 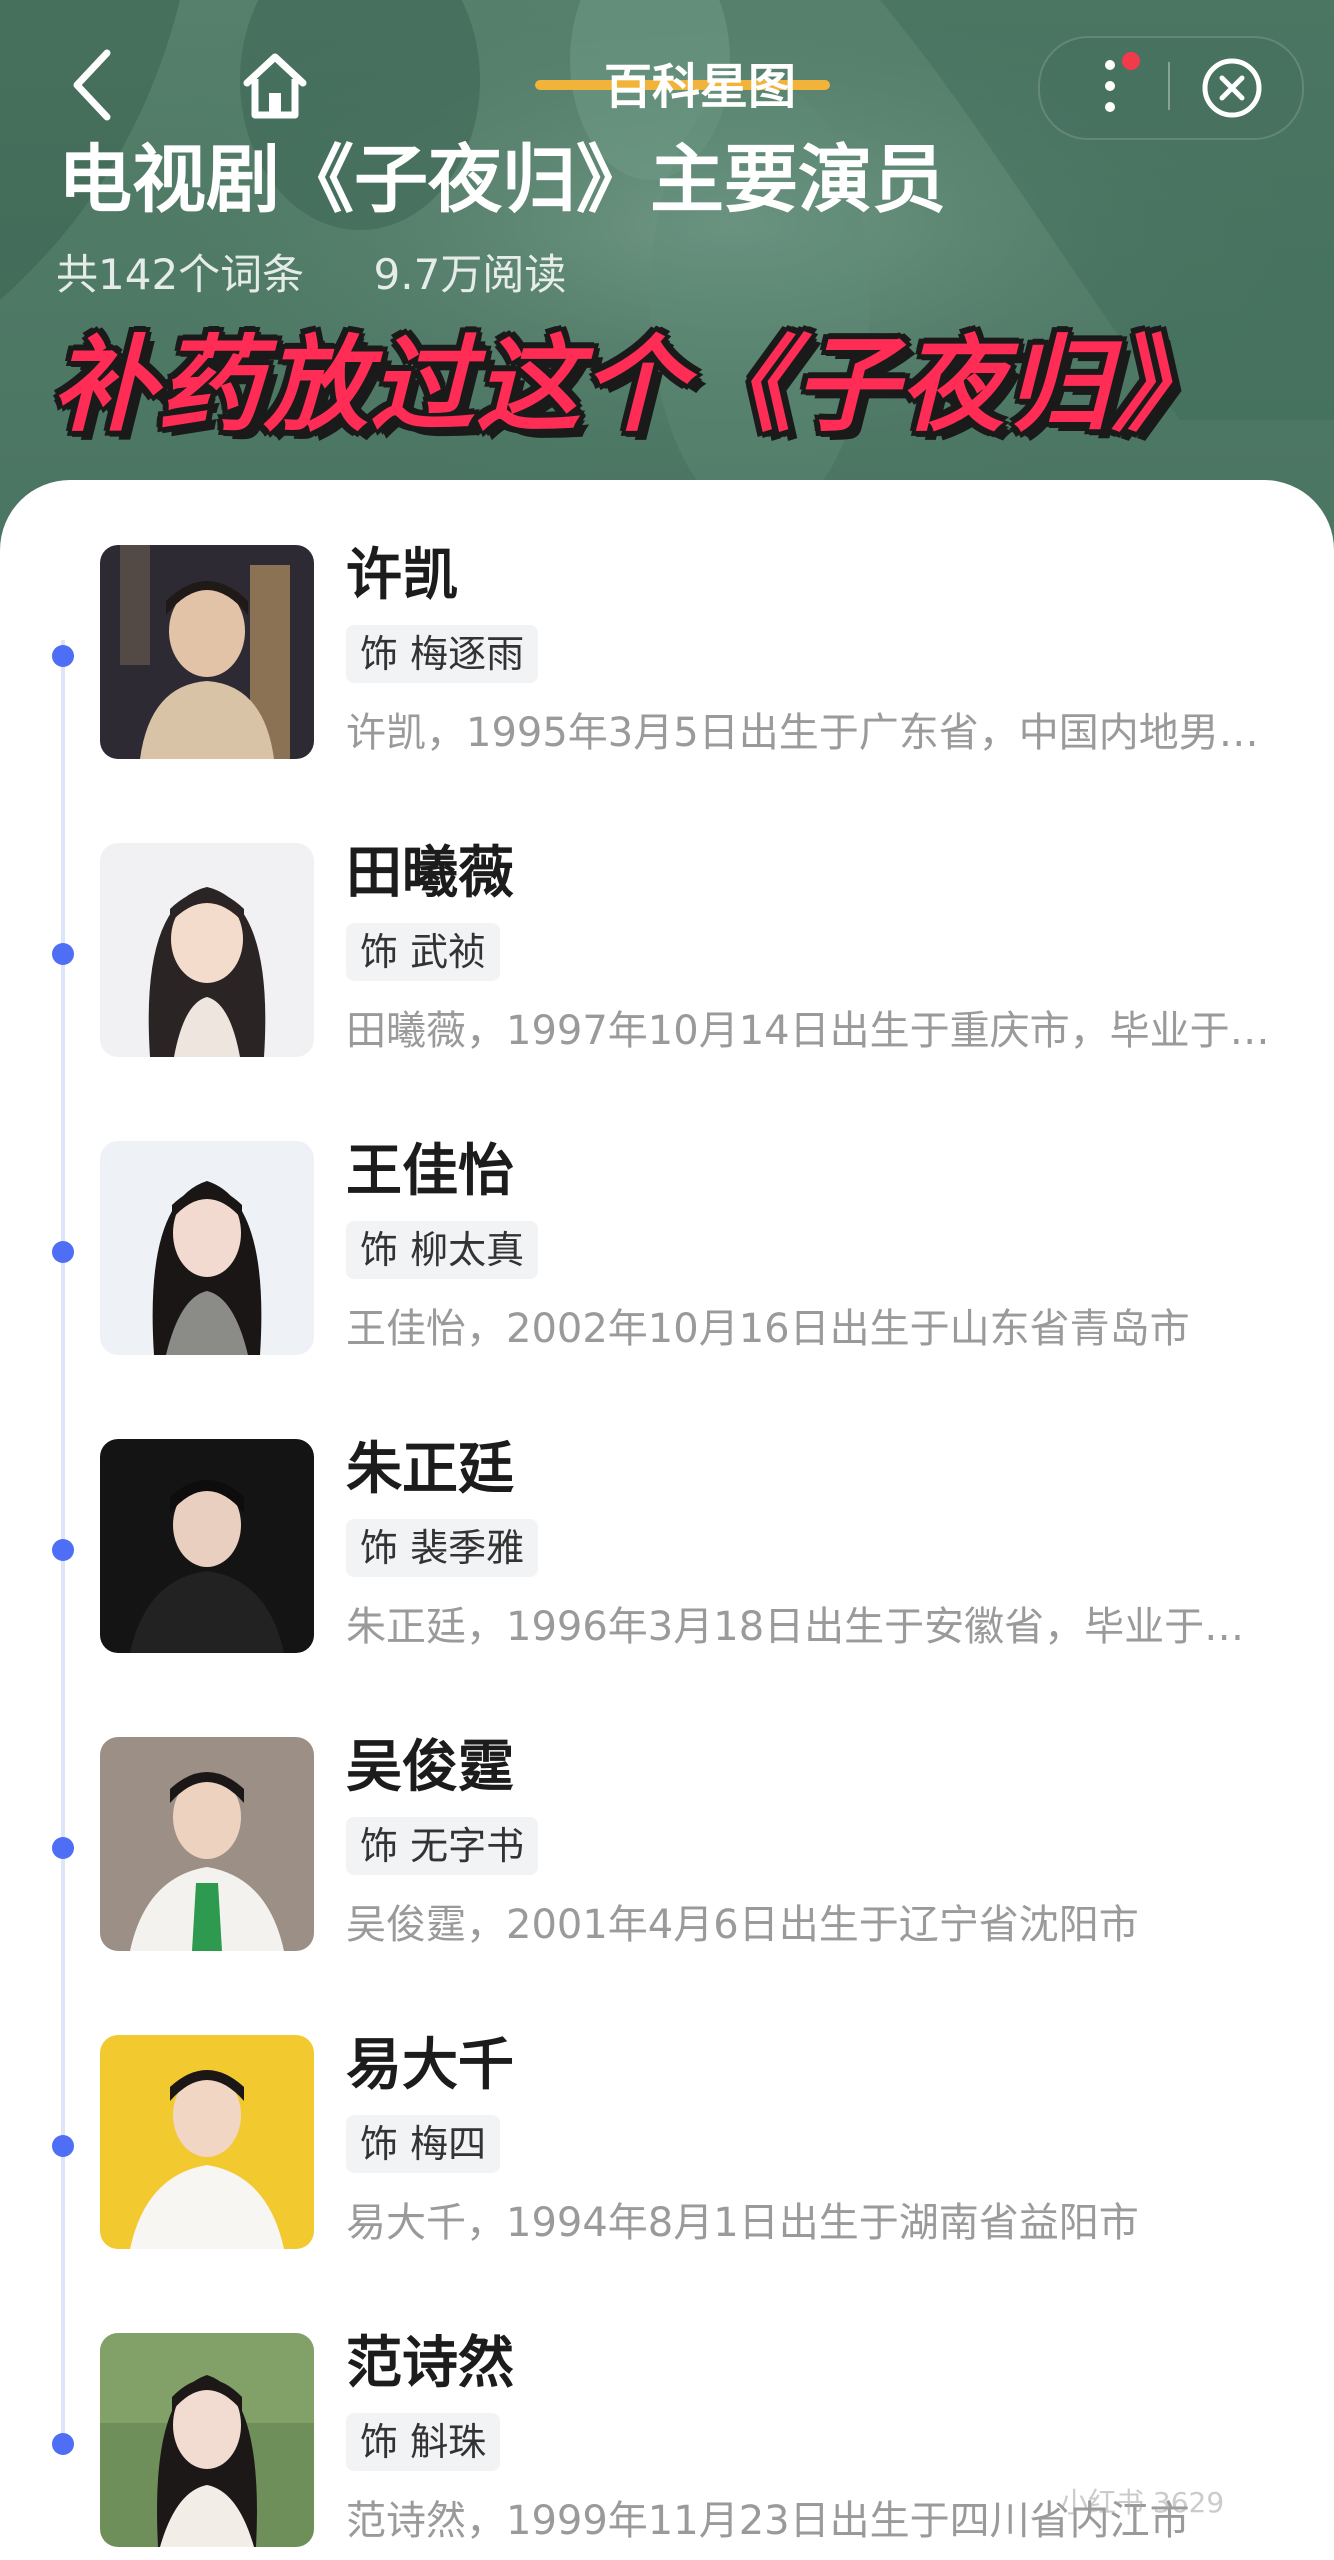 I want to click on list-item: 吴俊霆 饰 无字书 吴俊霆，2001年4月6日出生于辽宁省沈阳市, so click(x=667, y=1846).